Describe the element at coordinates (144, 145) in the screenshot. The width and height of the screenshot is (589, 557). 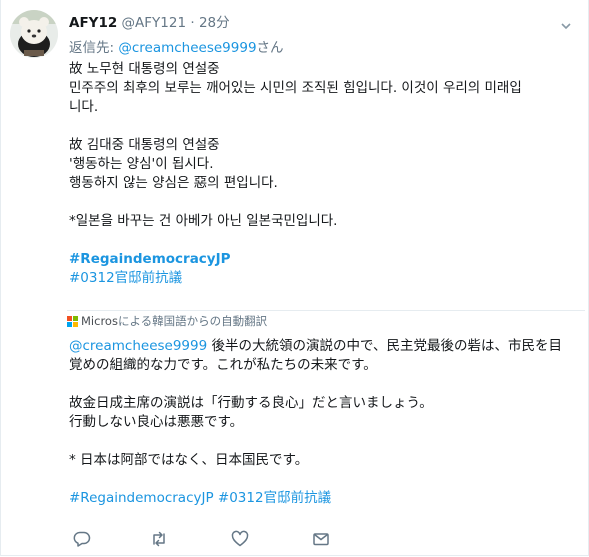
I see `tweet-line: 故 김대중 대통령의 연설중` at that location.